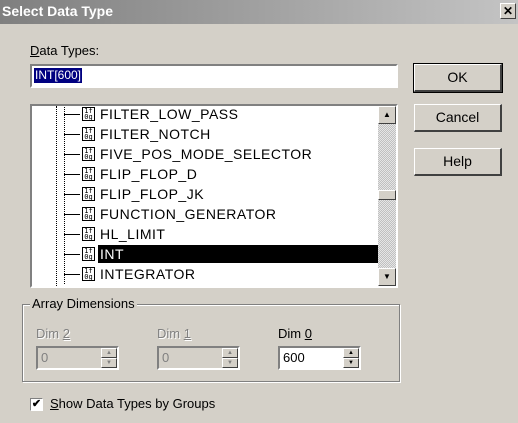 The height and width of the screenshot is (423, 518). I want to click on arrow-down-icon: ▼, so click(387, 276).